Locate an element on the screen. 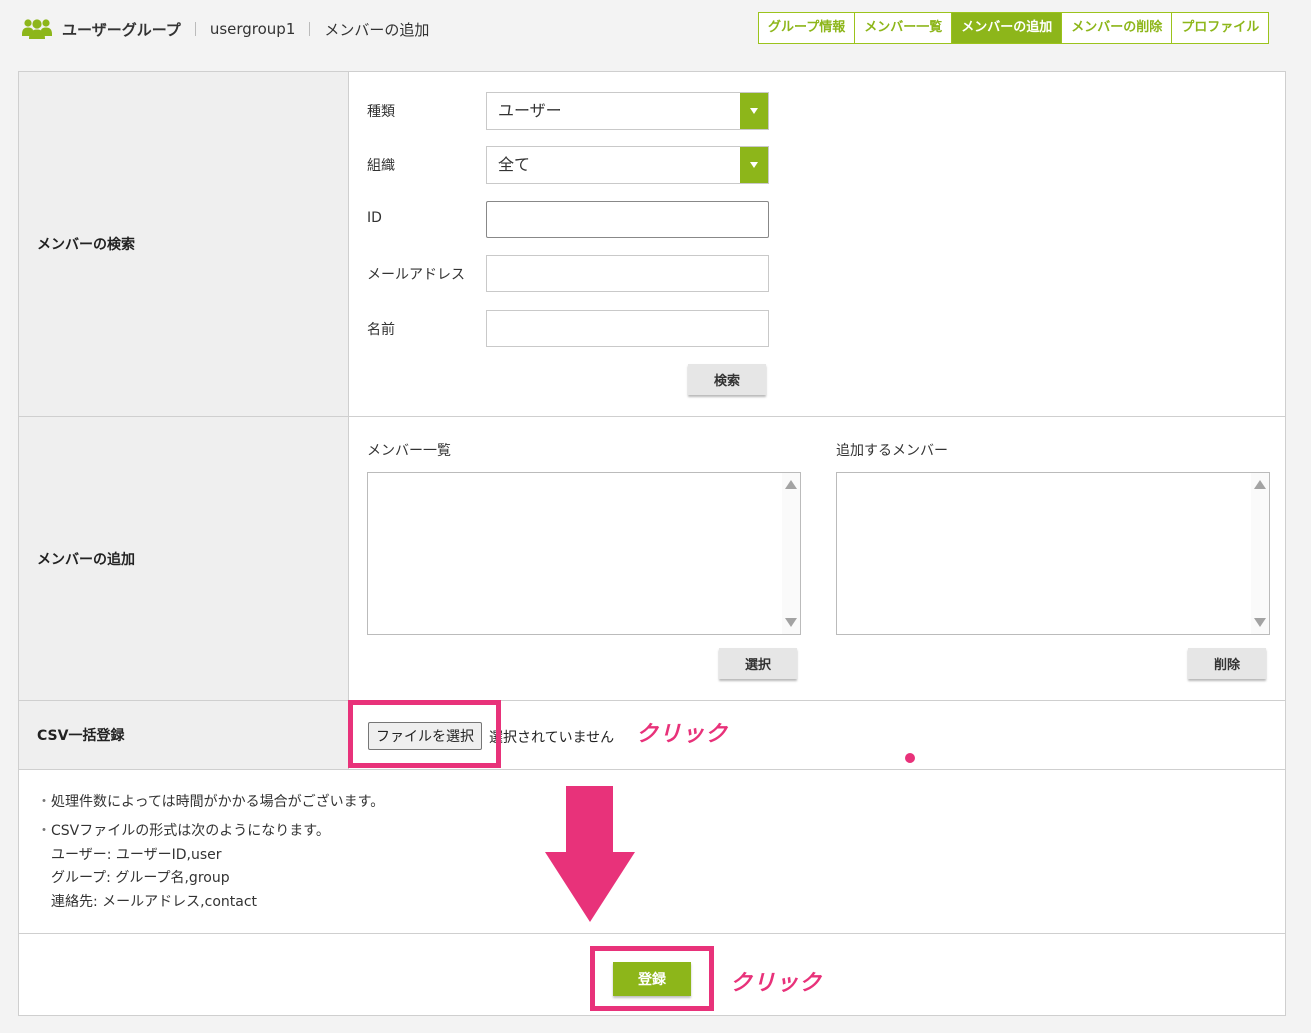 This screenshot has height=1033, width=1311. type-select-value: ユーザー is located at coordinates (530, 110).